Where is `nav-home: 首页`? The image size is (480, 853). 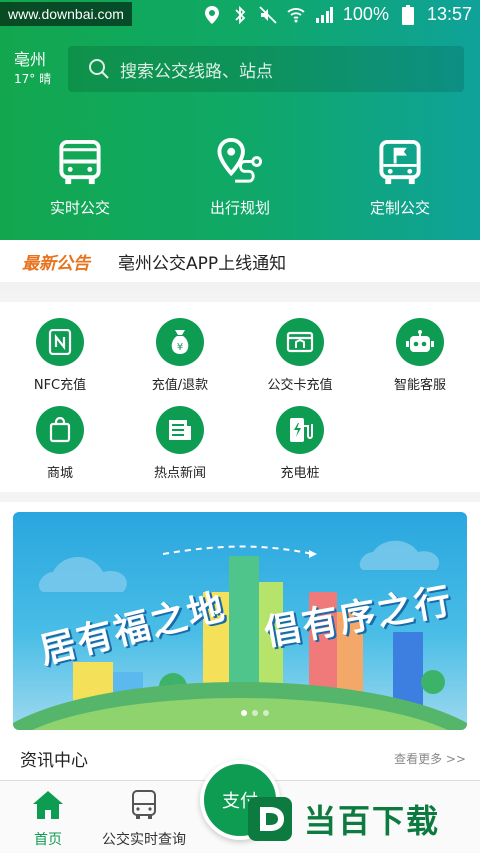 nav-home: 首页 is located at coordinates (48, 819).